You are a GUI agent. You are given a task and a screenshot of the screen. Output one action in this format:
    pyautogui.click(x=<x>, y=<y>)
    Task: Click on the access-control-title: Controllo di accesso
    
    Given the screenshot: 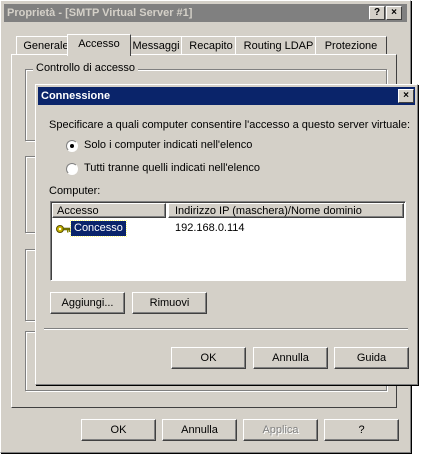 What is the action you would take?
    pyautogui.click(x=86, y=68)
    